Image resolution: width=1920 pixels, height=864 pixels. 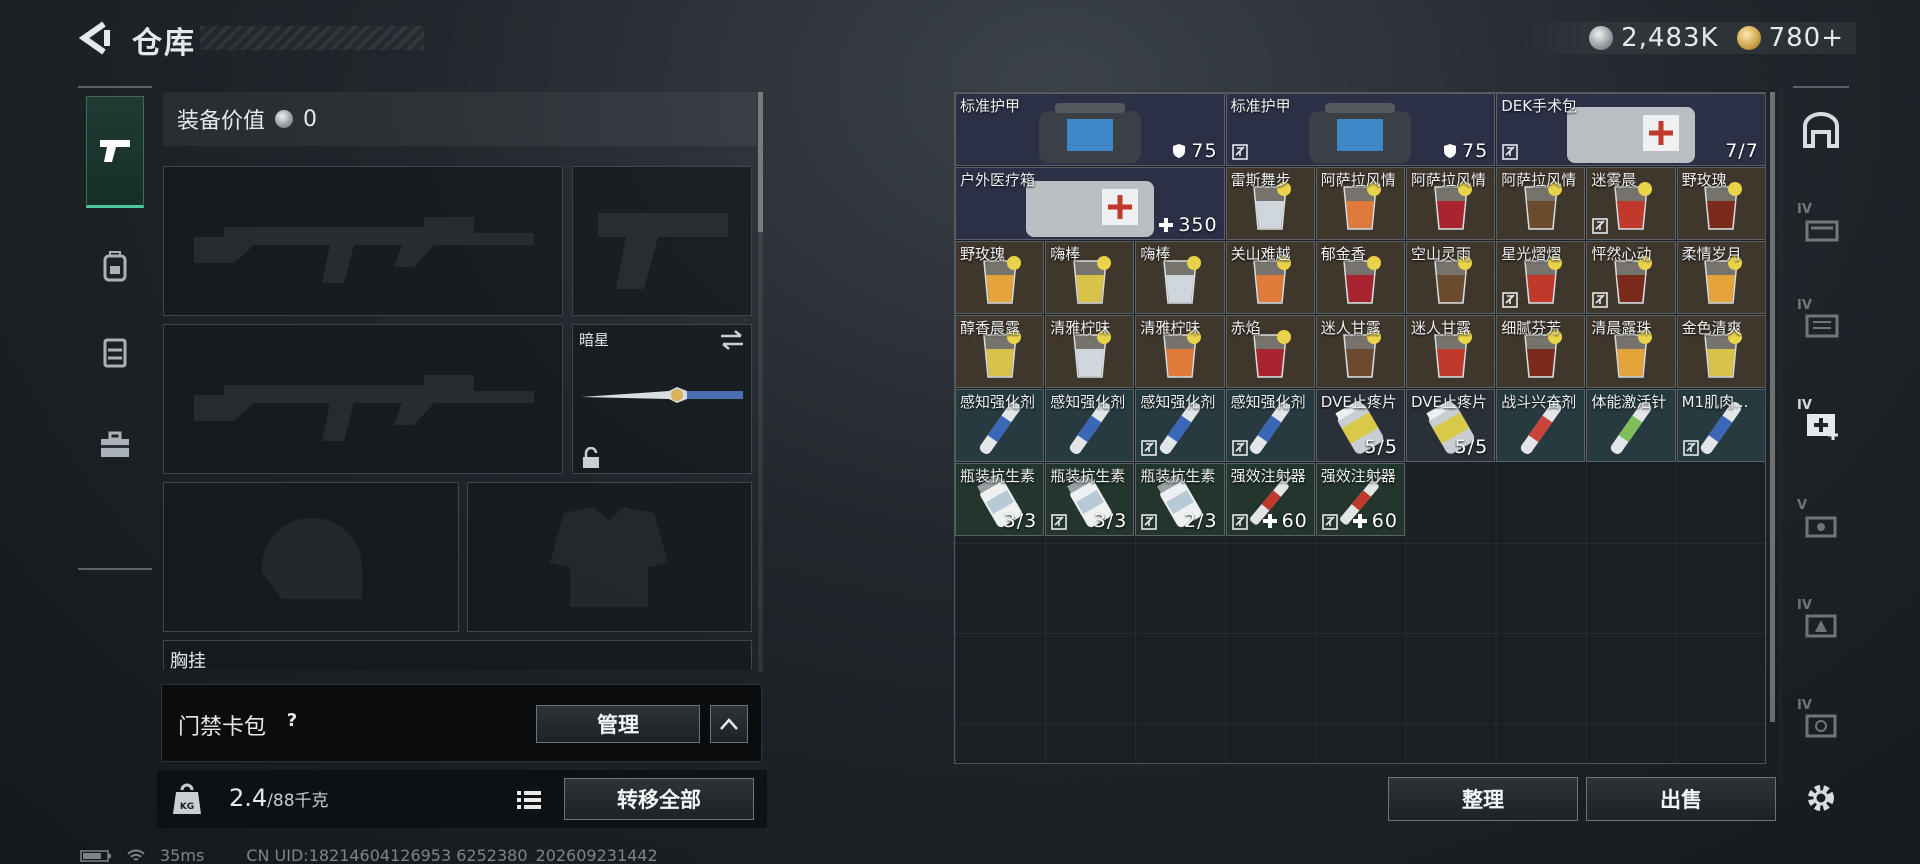 What do you see at coordinates (618, 724) in the screenshot?
I see `manage-button: 管理` at bounding box center [618, 724].